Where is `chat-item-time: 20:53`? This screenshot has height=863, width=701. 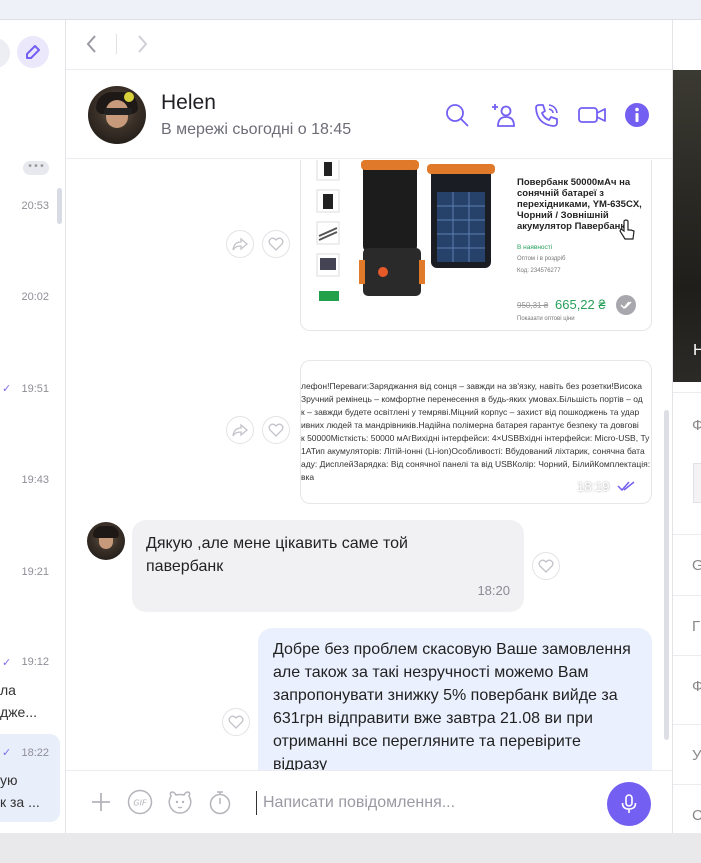 chat-item-time: 20:53 is located at coordinates (35, 206).